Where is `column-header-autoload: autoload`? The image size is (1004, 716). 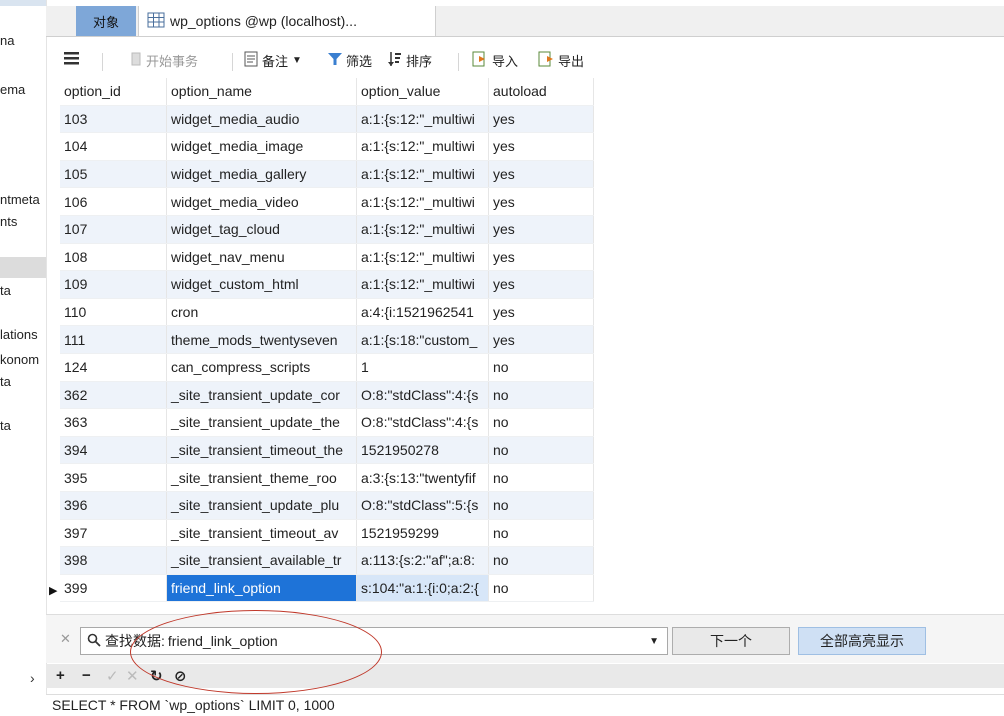 column-header-autoload: autoload is located at coordinates (541, 92).